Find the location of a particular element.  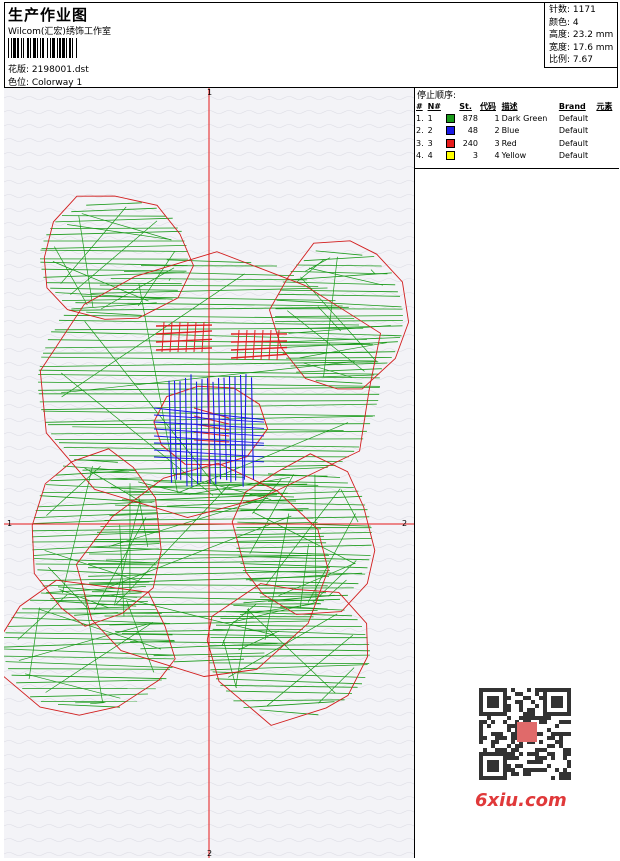

row-stitches: 878 is located at coordinates (470, 118).